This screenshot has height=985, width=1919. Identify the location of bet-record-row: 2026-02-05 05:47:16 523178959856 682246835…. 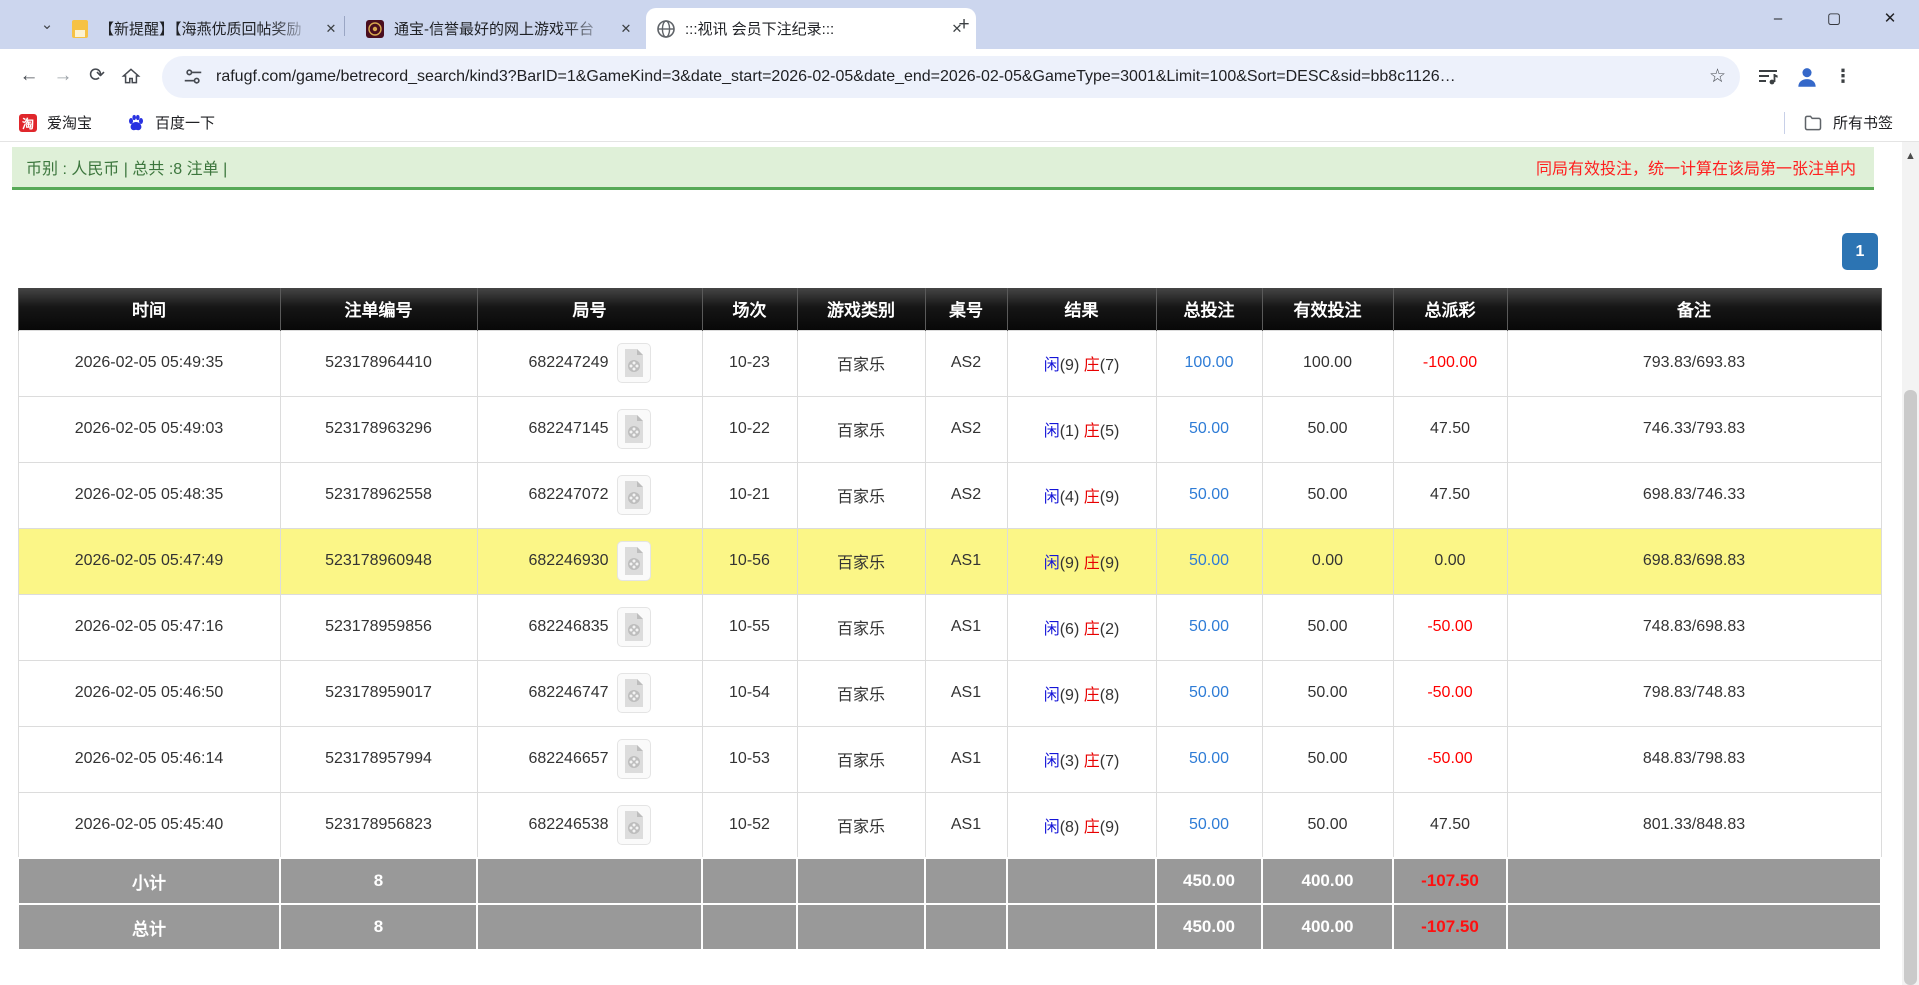
(949, 627).